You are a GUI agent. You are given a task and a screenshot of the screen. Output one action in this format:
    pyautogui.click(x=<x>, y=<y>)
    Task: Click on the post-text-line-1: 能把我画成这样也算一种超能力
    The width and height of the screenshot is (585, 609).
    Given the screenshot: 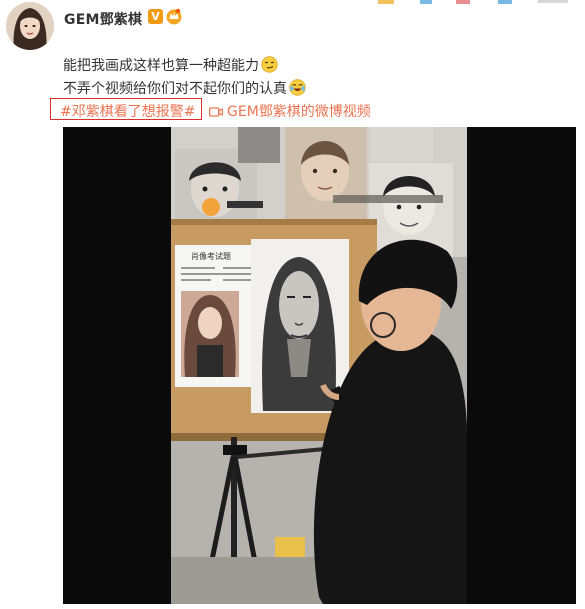 What is the action you would take?
    pyautogui.click(x=170, y=65)
    